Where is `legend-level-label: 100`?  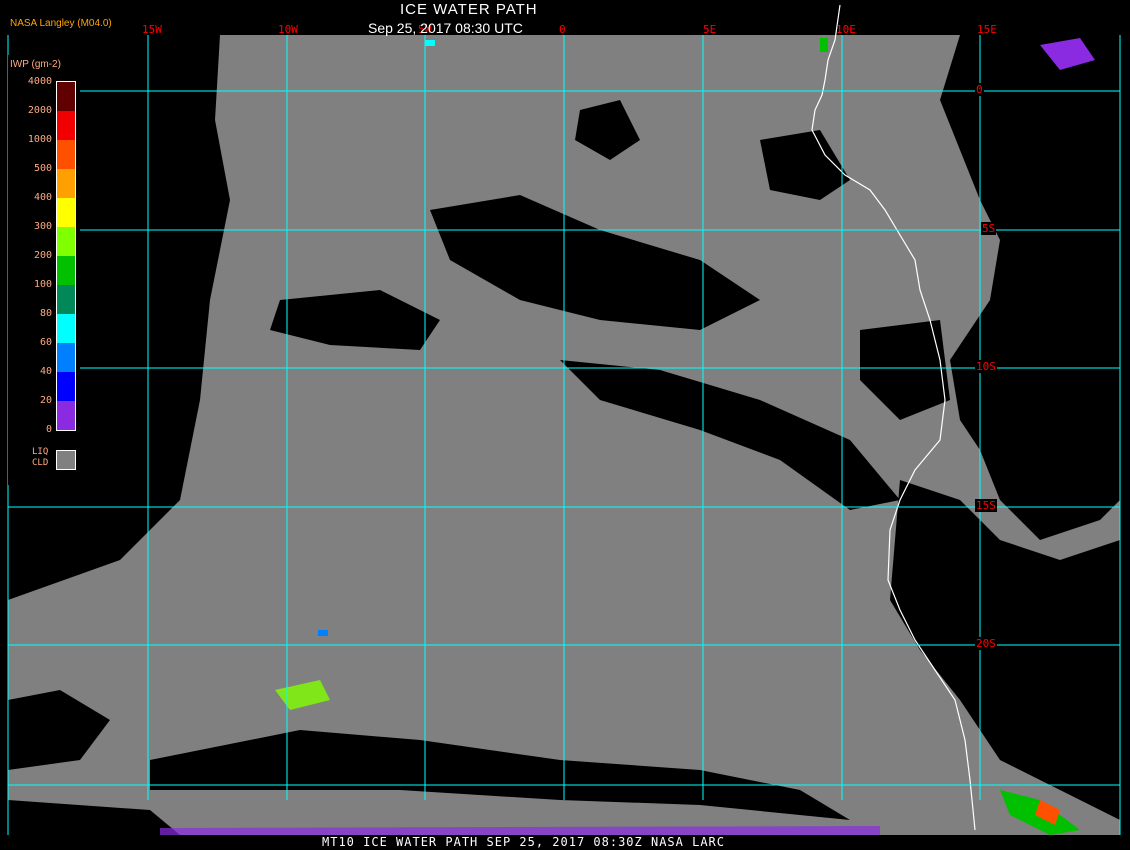
legend-level-label: 100 is located at coordinates (42, 284).